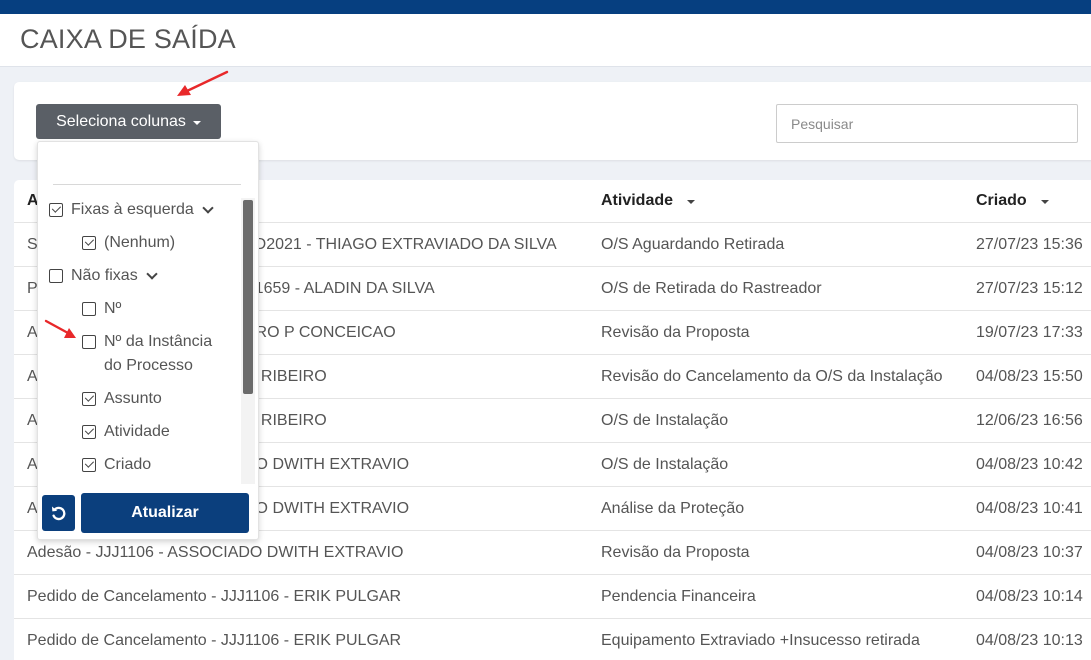 This screenshot has width=1091, height=660. Describe the element at coordinates (545, 40) in the screenshot. I see `page-header: CAIXA DE SAÍDA` at that location.